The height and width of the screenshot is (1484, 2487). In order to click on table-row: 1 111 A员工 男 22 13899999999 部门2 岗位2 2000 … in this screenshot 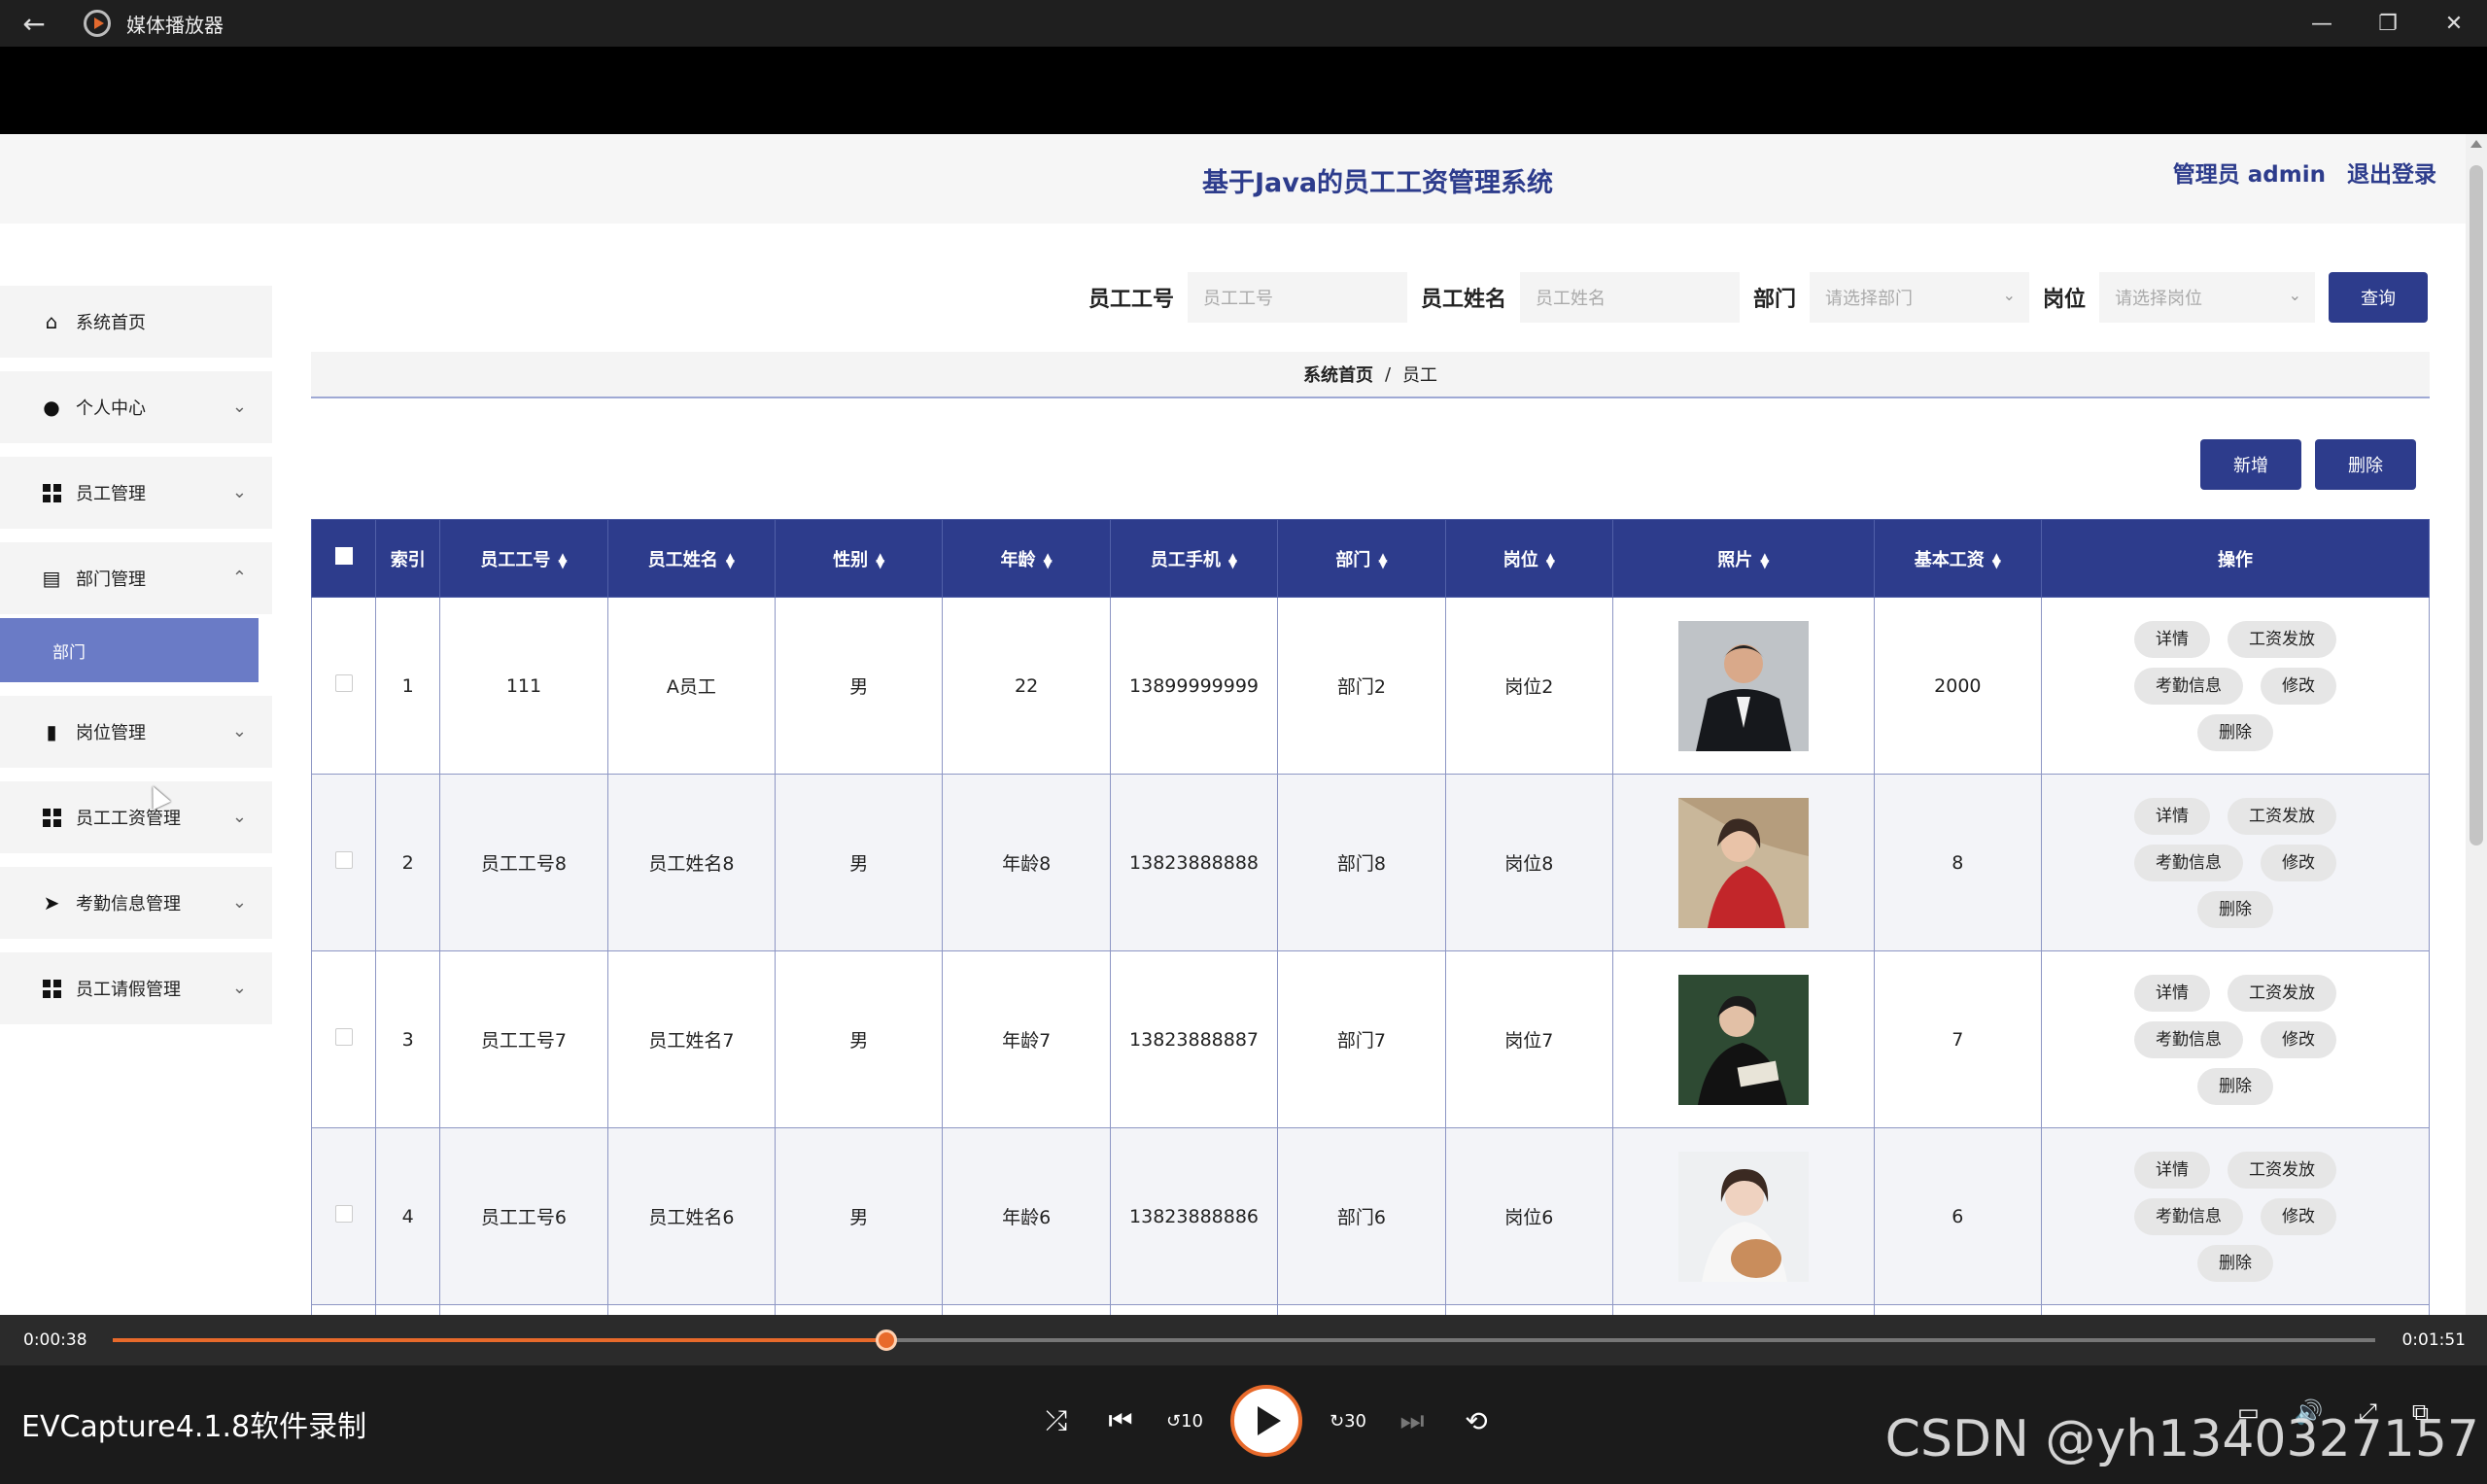, I will do `click(1370, 686)`.